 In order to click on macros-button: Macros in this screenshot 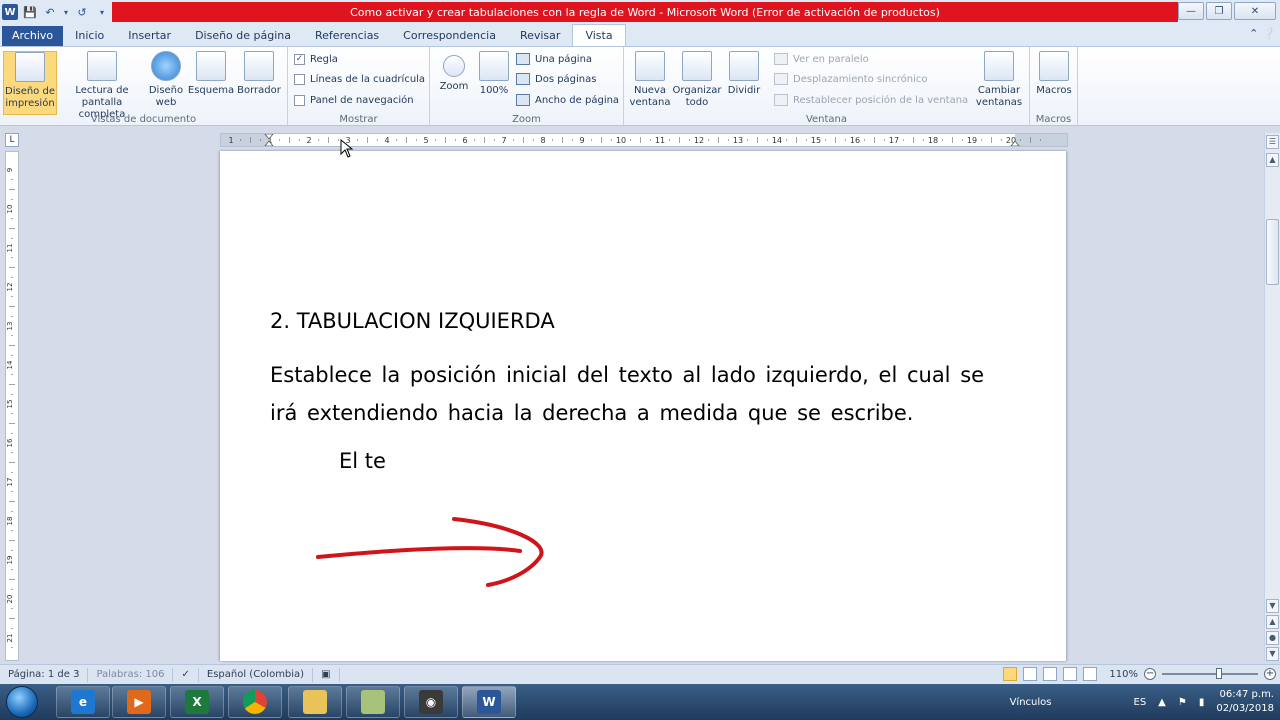, I will do `click(1054, 74)`.